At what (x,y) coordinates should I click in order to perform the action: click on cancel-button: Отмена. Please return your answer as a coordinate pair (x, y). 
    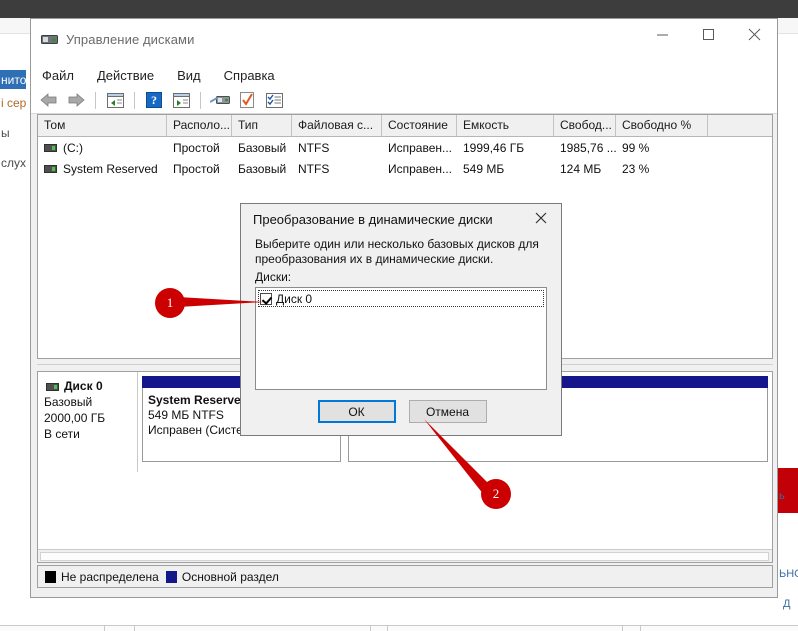
    Looking at the image, I should click on (447, 411).